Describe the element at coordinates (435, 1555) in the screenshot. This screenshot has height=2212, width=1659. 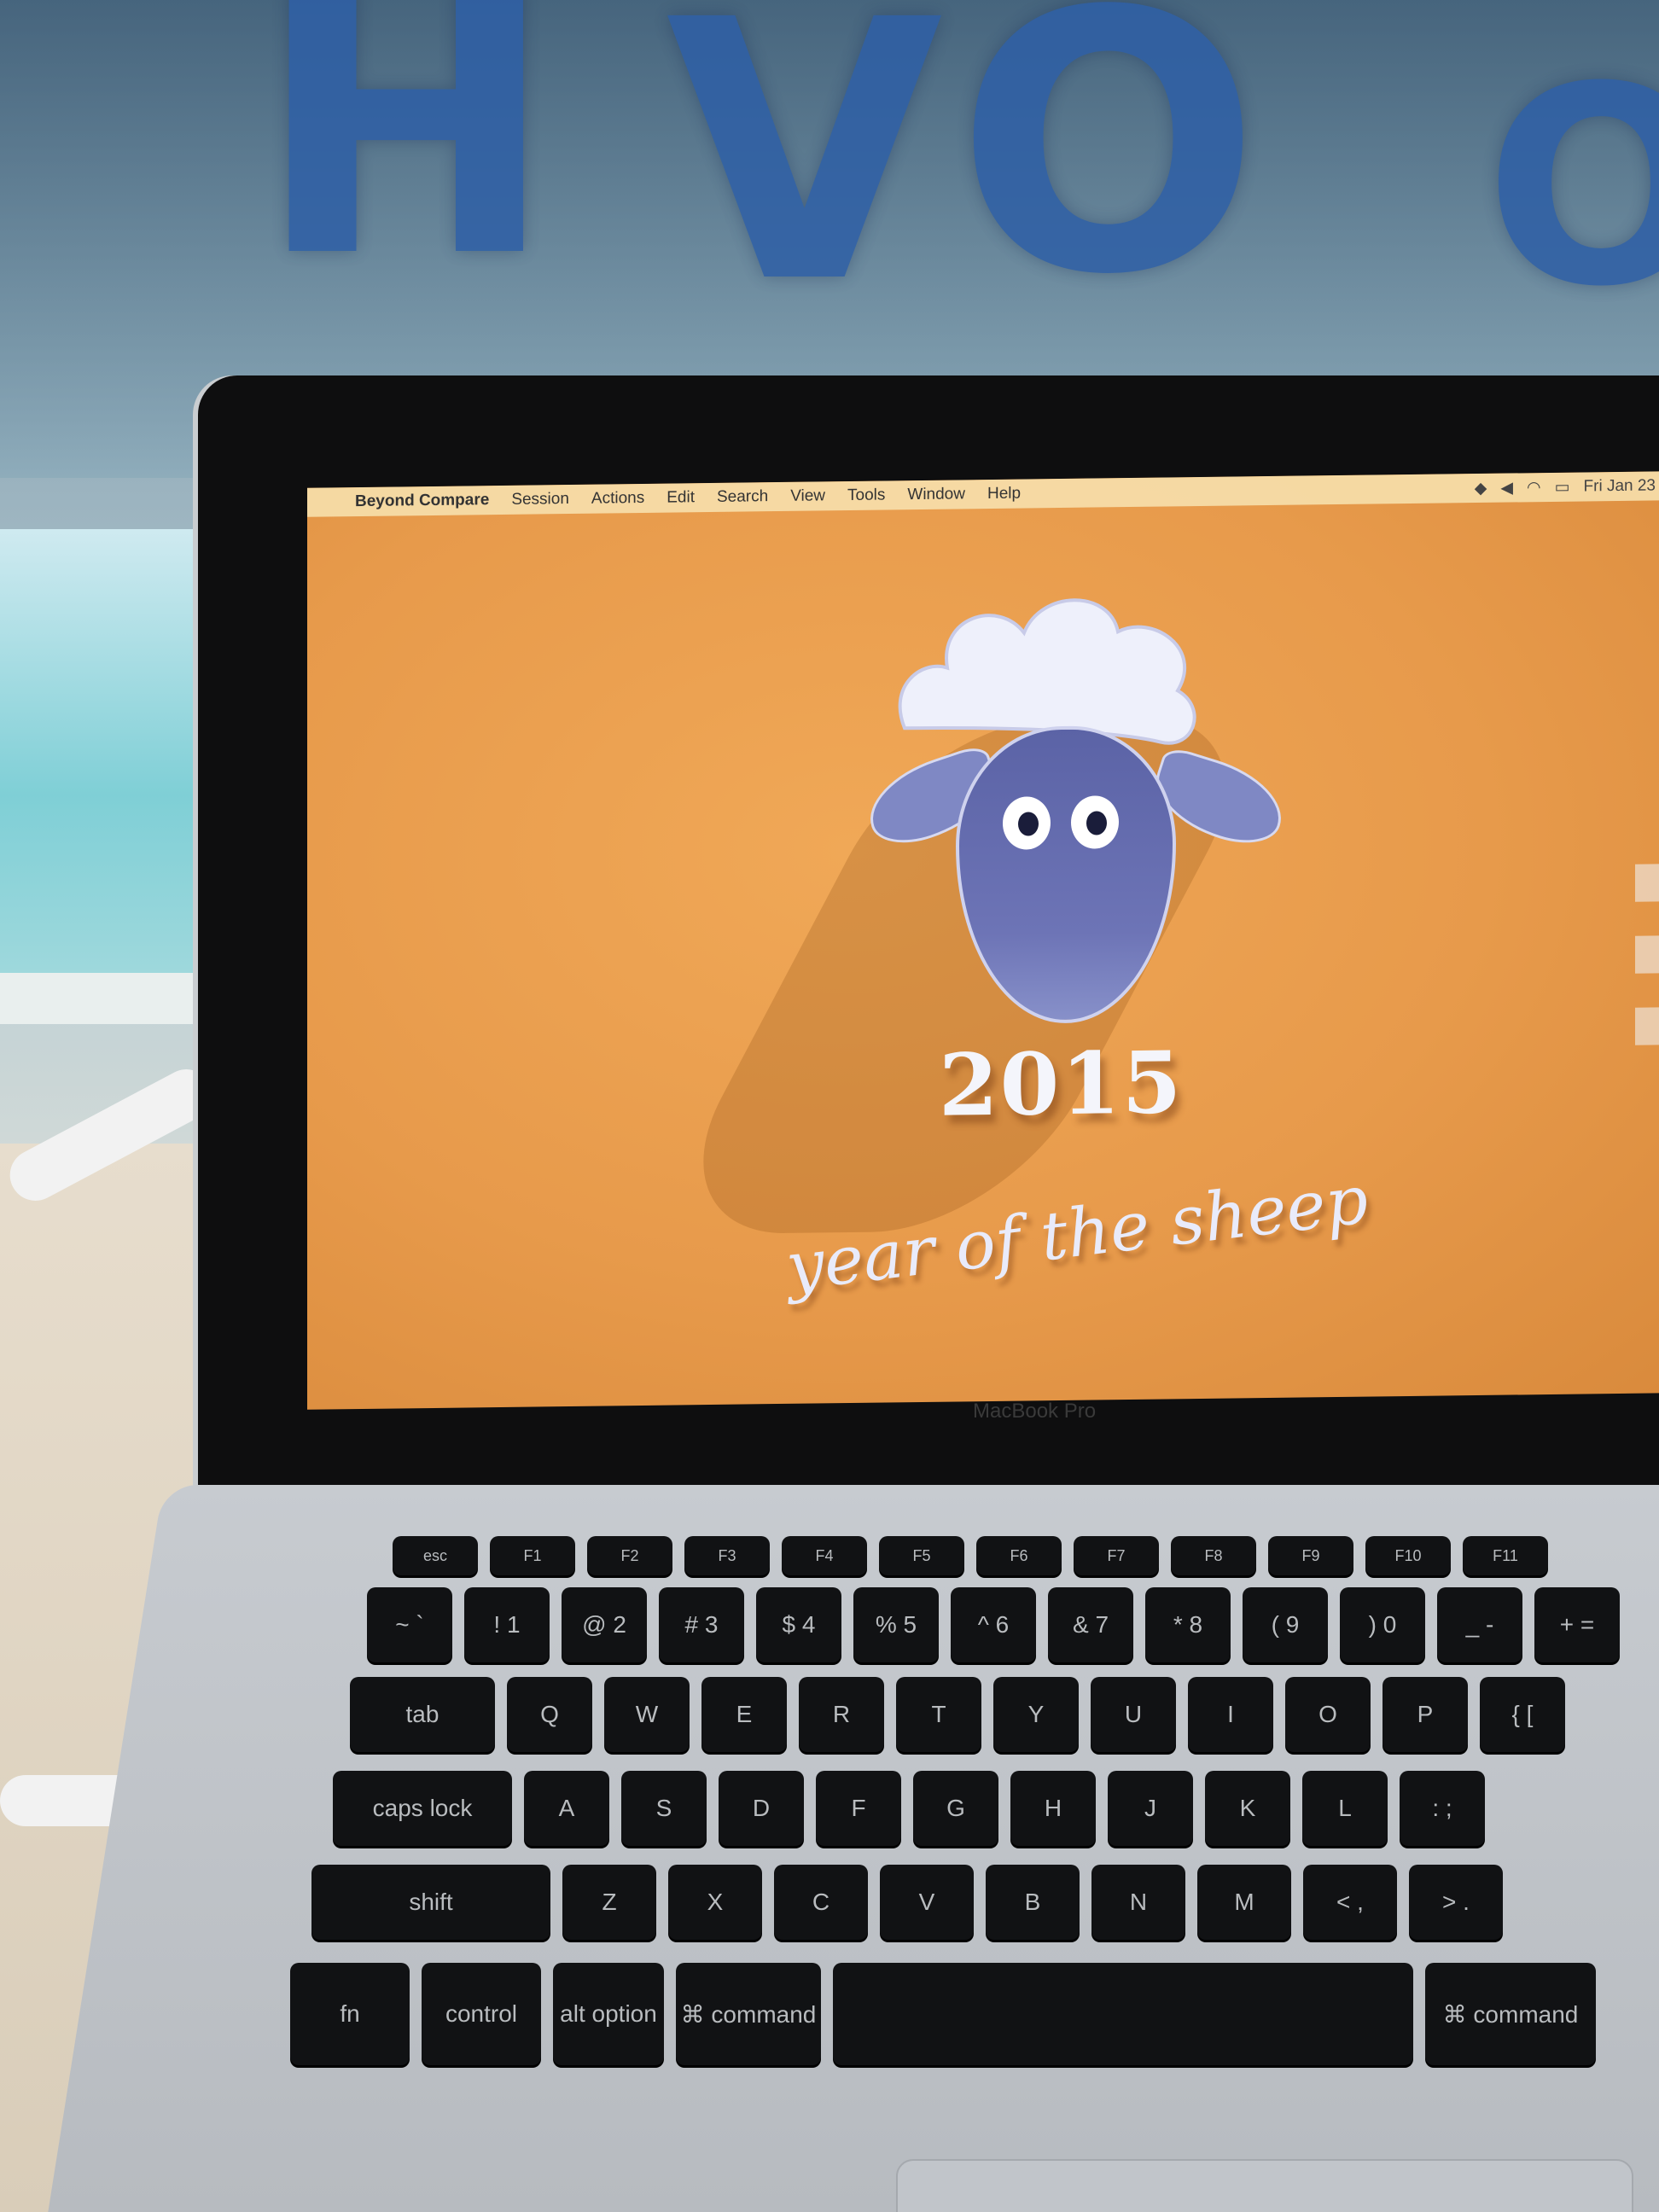
I see `key-esc: esc` at that location.